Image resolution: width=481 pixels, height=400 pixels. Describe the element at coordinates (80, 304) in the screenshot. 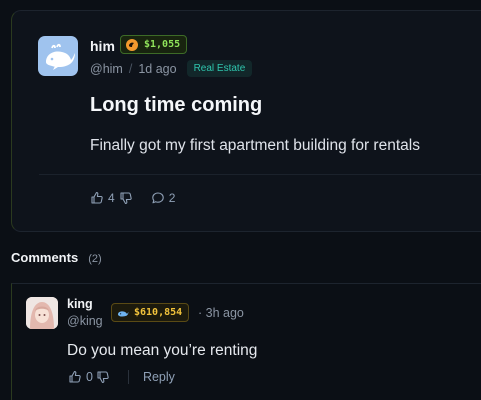

I see `comment-author: king` at that location.